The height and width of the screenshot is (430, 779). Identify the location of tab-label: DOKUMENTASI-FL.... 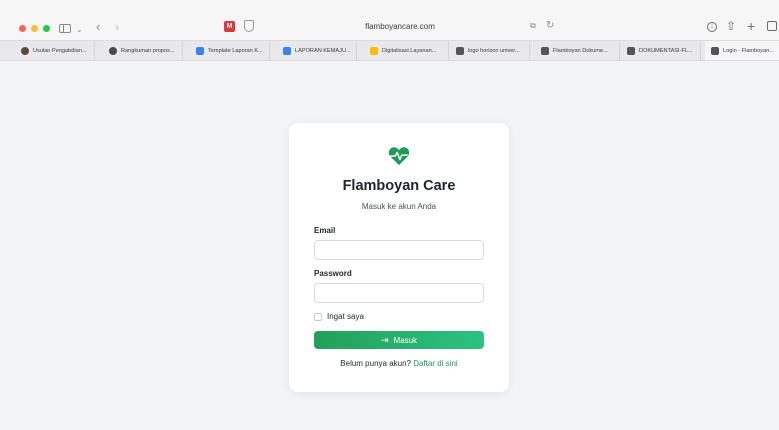
(666, 50).